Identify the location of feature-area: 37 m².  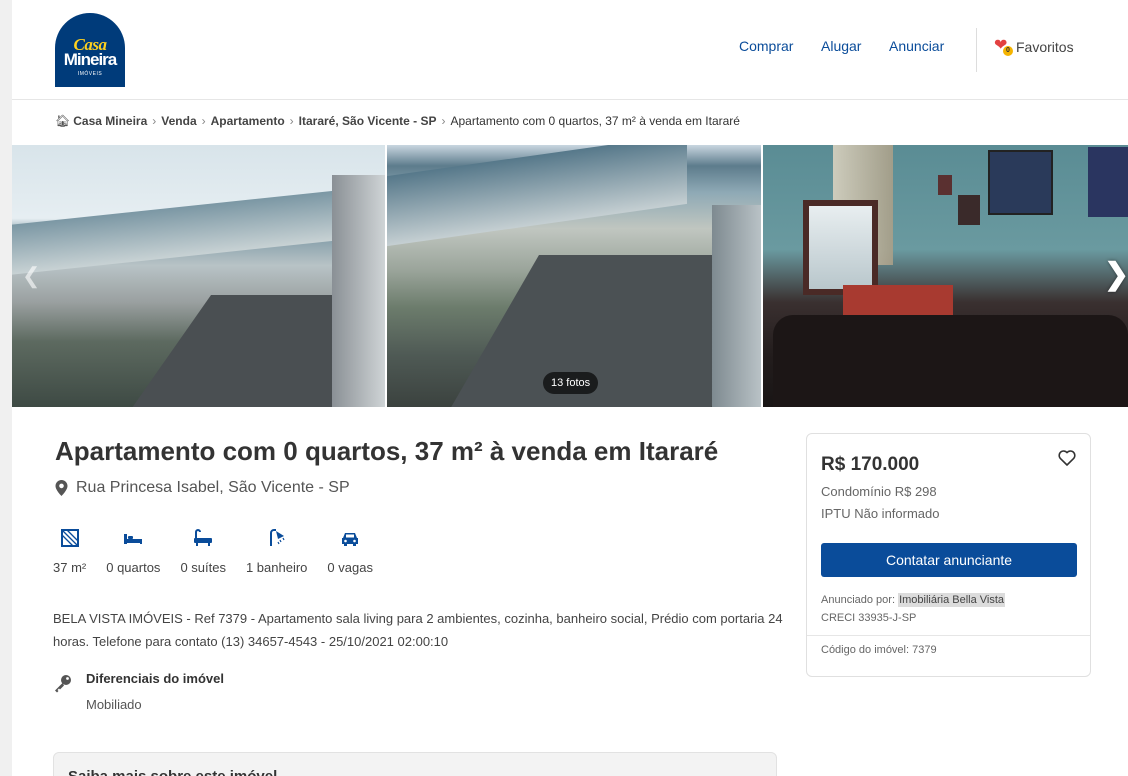
(69, 551).